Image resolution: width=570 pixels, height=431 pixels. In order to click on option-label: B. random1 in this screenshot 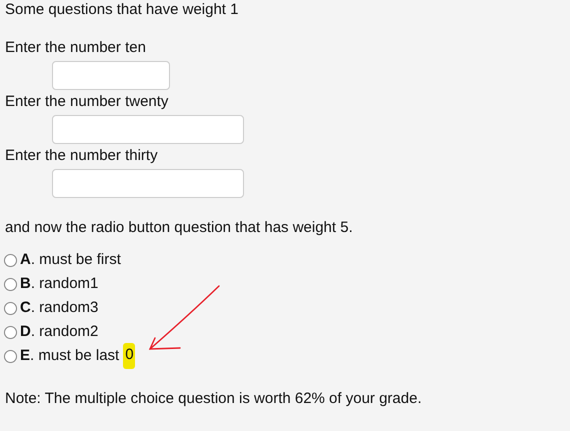, I will do `click(59, 284)`.